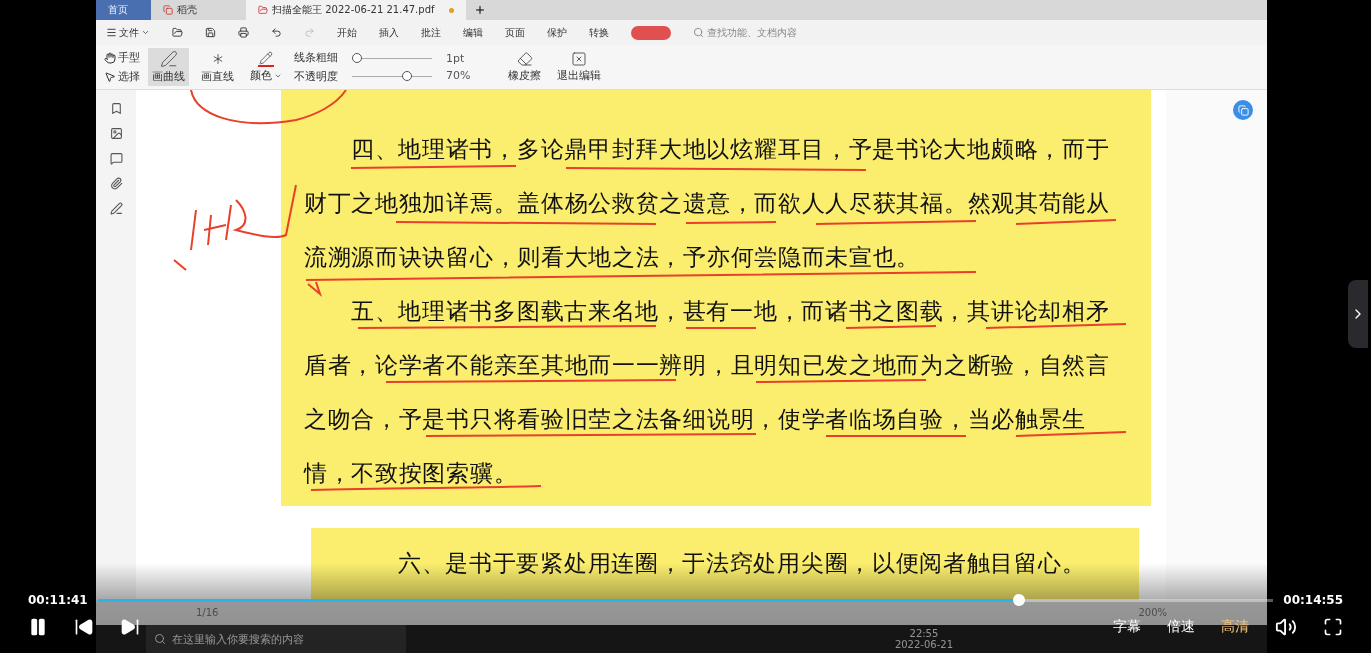 Image resolution: width=1371 pixels, height=653 pixels. Describe the element at coordinates (411, 473) in the screenshot. I see `text-line: 情，不致按图索骥。` at that location.